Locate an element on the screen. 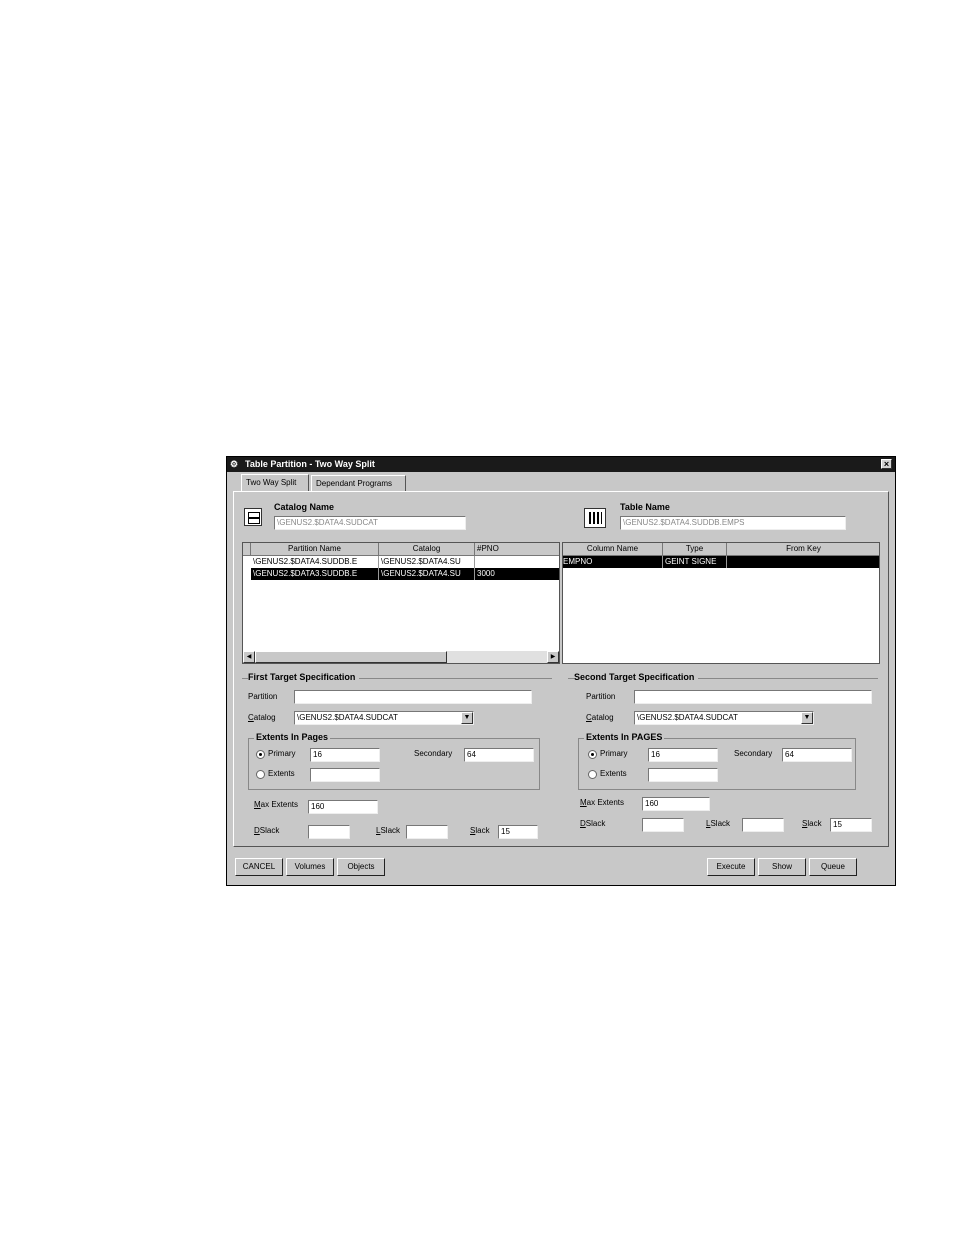  second-max-extents-label: Max Extents is located at coordinates (602, 802).